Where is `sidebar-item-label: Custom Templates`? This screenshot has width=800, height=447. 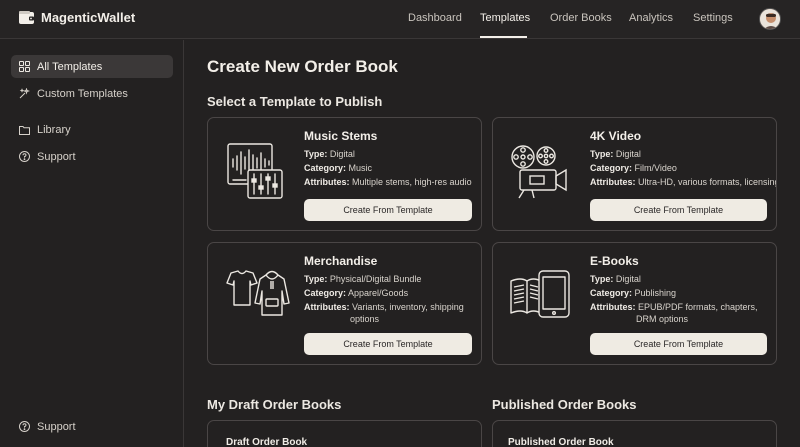 sidebar-item-label: Custom Templates is located at coordinates (82, 93).